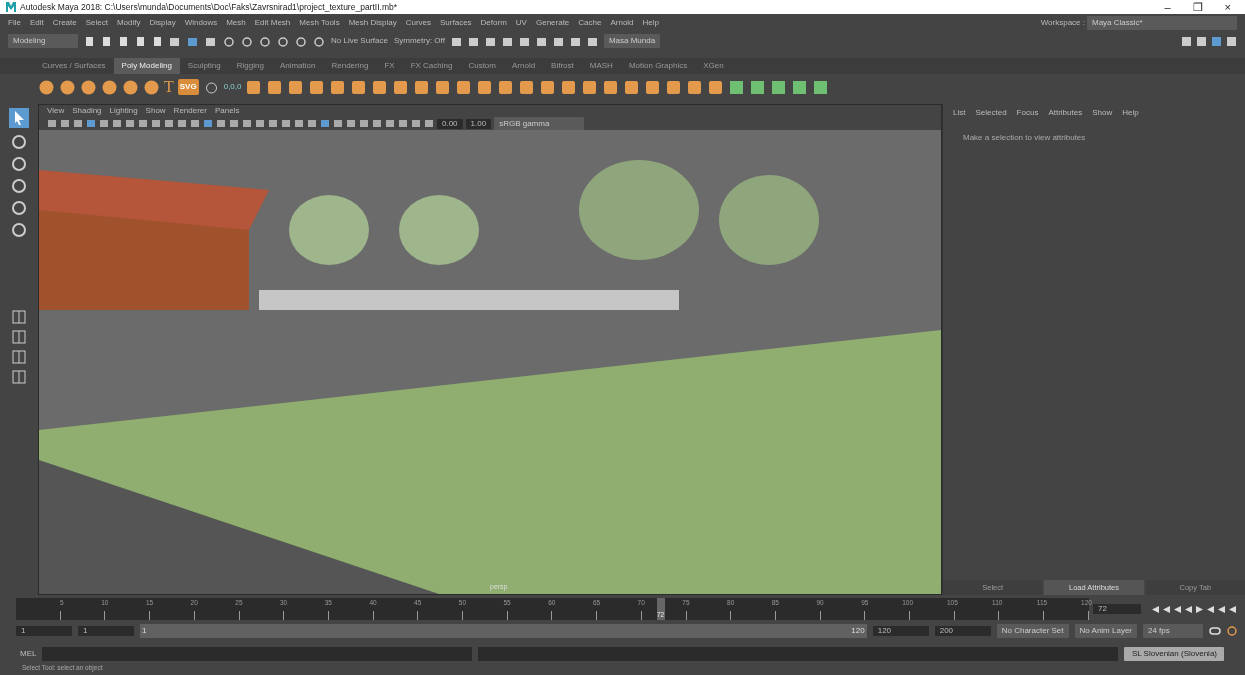 Image resolution: width=1245 pixels, height=675 pixels. Describe the element at coordinates (1232, 631) in the screenshot. I see `sound-icon` at that location.